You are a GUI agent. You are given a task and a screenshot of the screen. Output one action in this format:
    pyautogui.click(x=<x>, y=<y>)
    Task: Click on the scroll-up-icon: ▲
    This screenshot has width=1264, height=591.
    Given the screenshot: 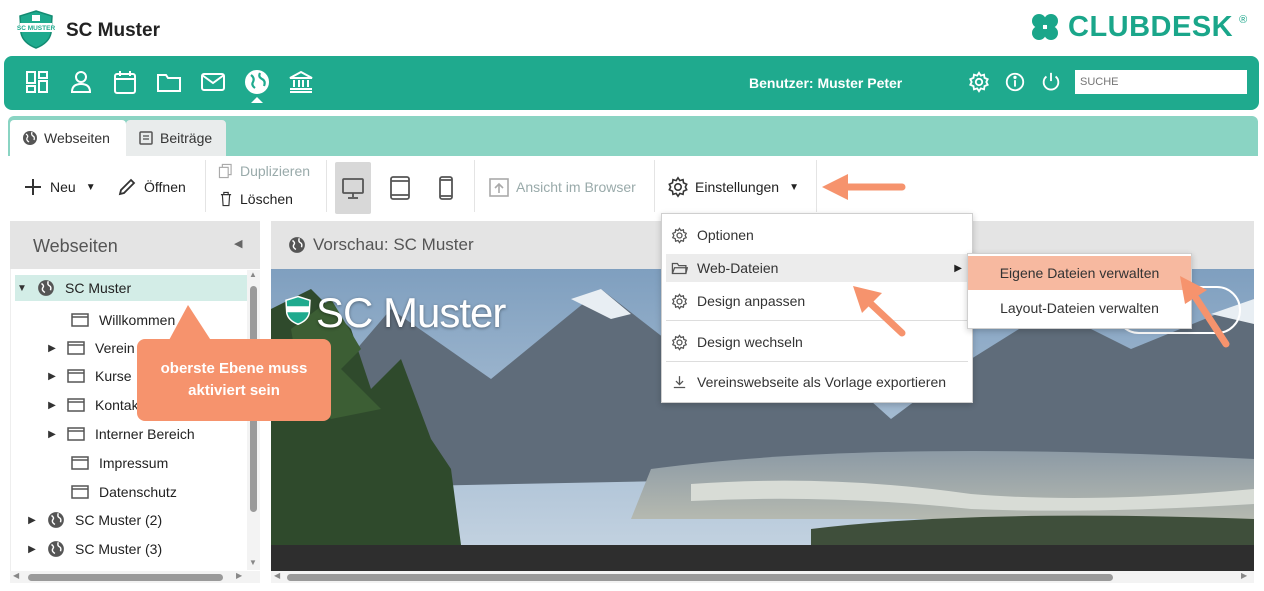 What is the action you would take?
    pyautogui.click(x=253, y=274)
    